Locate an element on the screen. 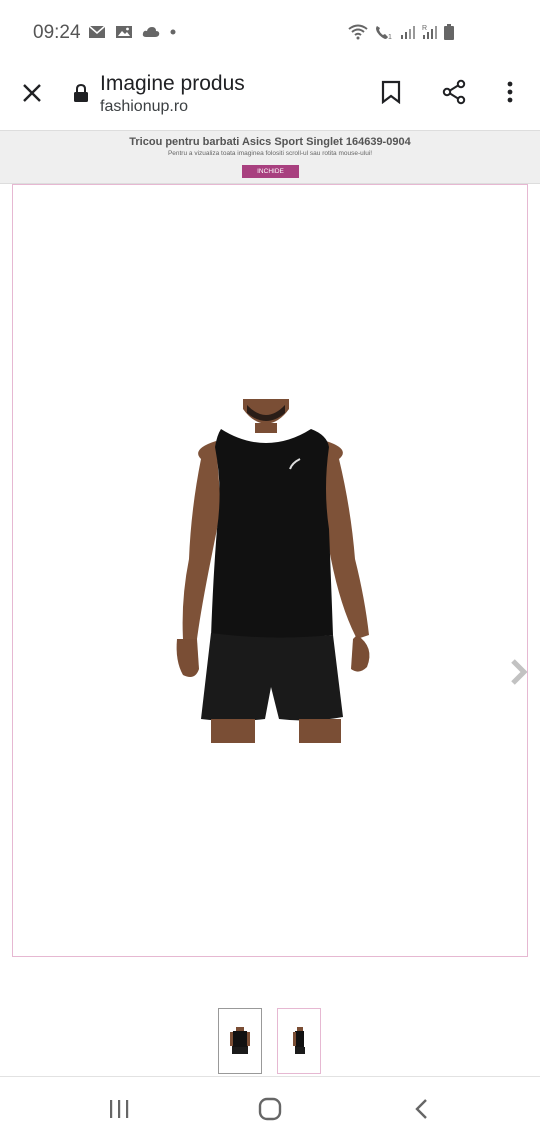 This screenshot has height=1140, width=540. signal-icon is located at coordinates (408, 32).